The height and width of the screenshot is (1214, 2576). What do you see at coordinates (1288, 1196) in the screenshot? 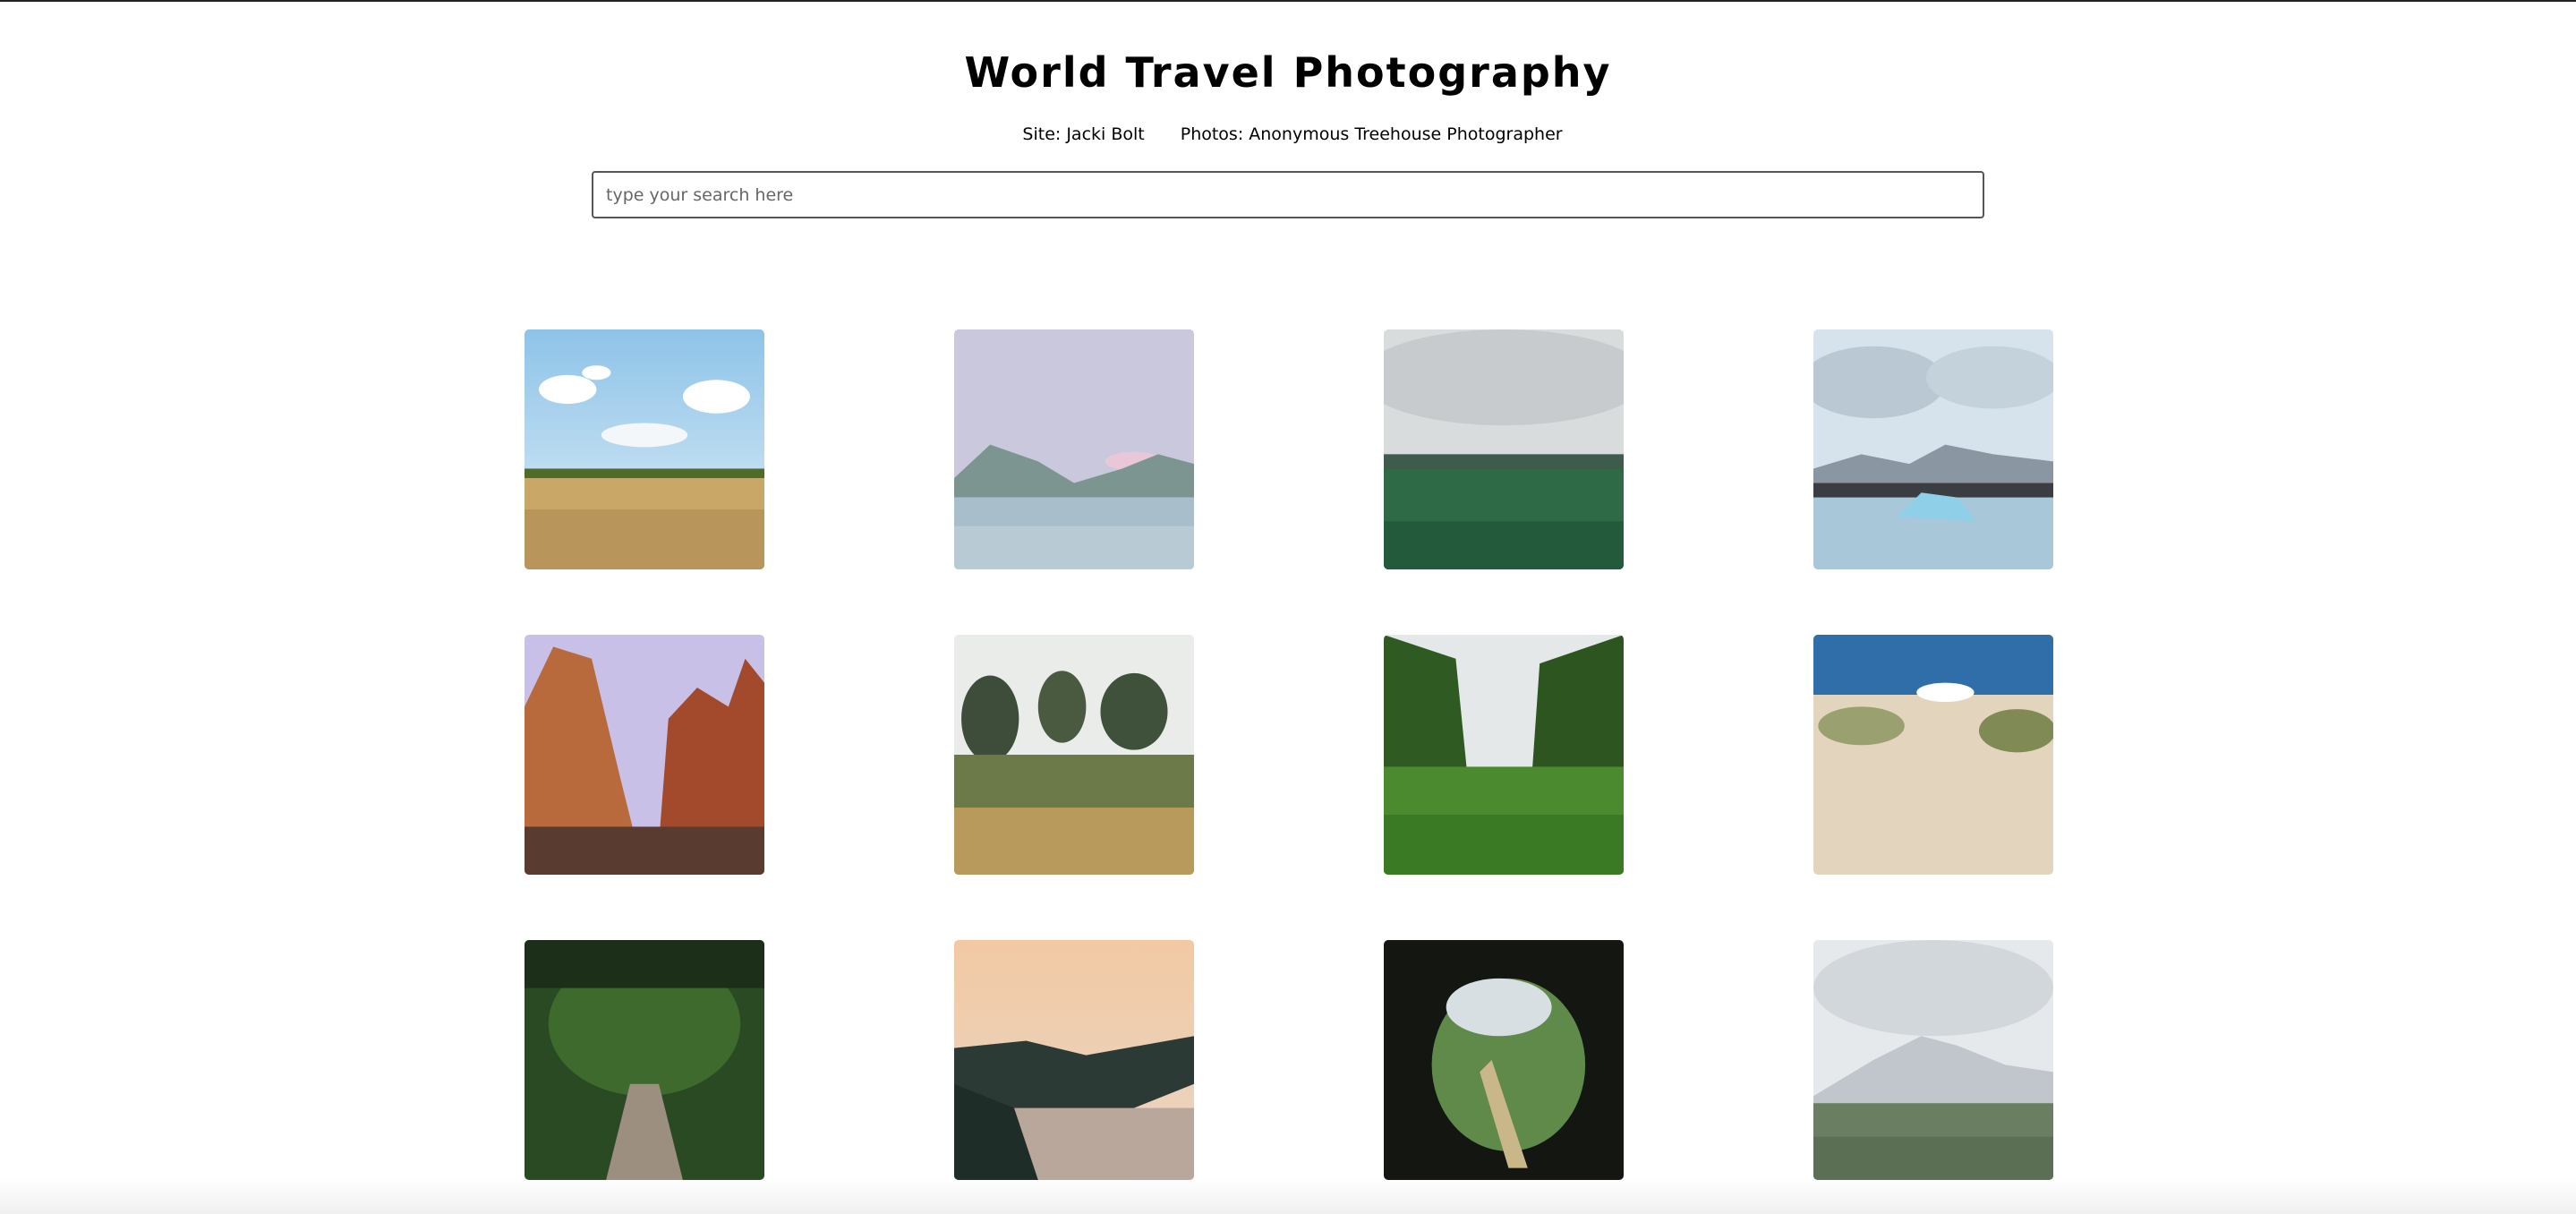
I see `bottom-shadow` at bounding box center [1288, 1196].